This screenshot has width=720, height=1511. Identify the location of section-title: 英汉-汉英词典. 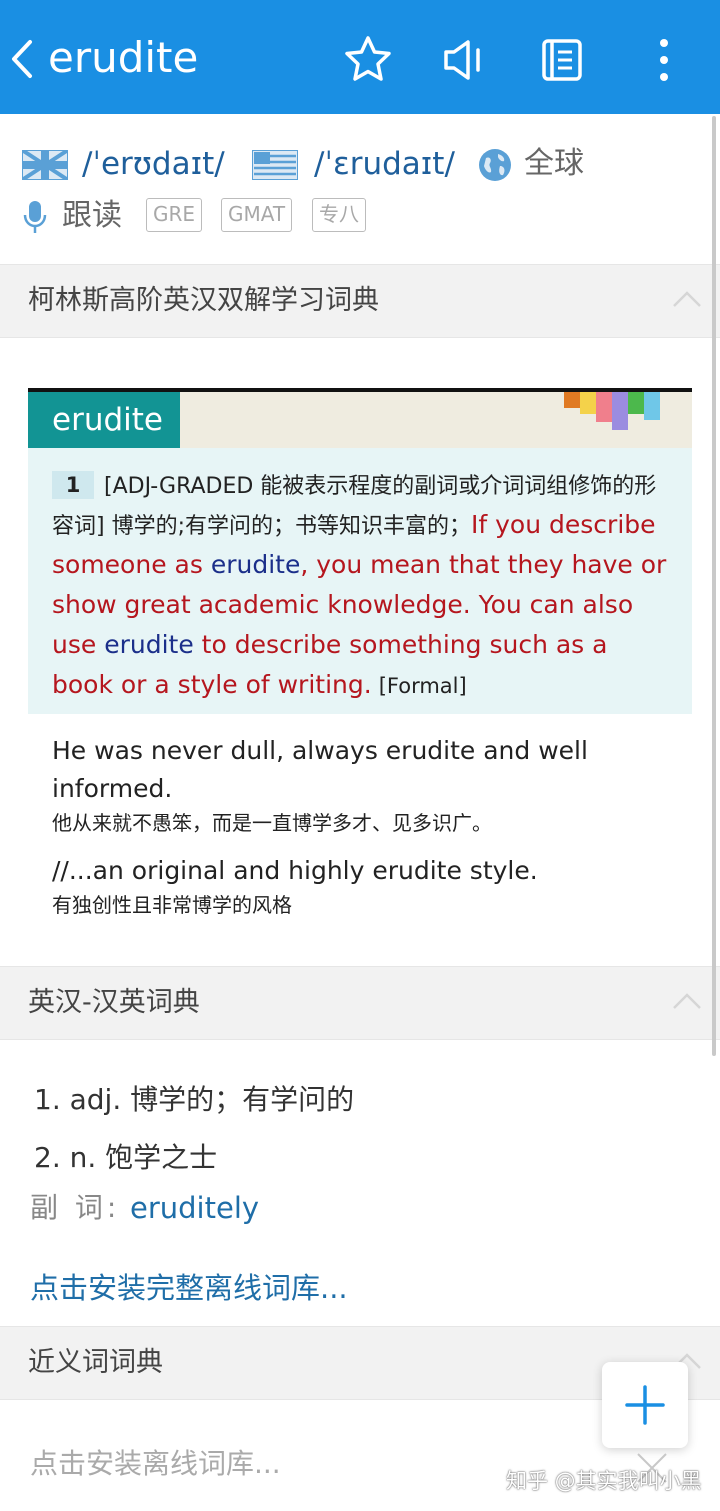
(114, 1002).